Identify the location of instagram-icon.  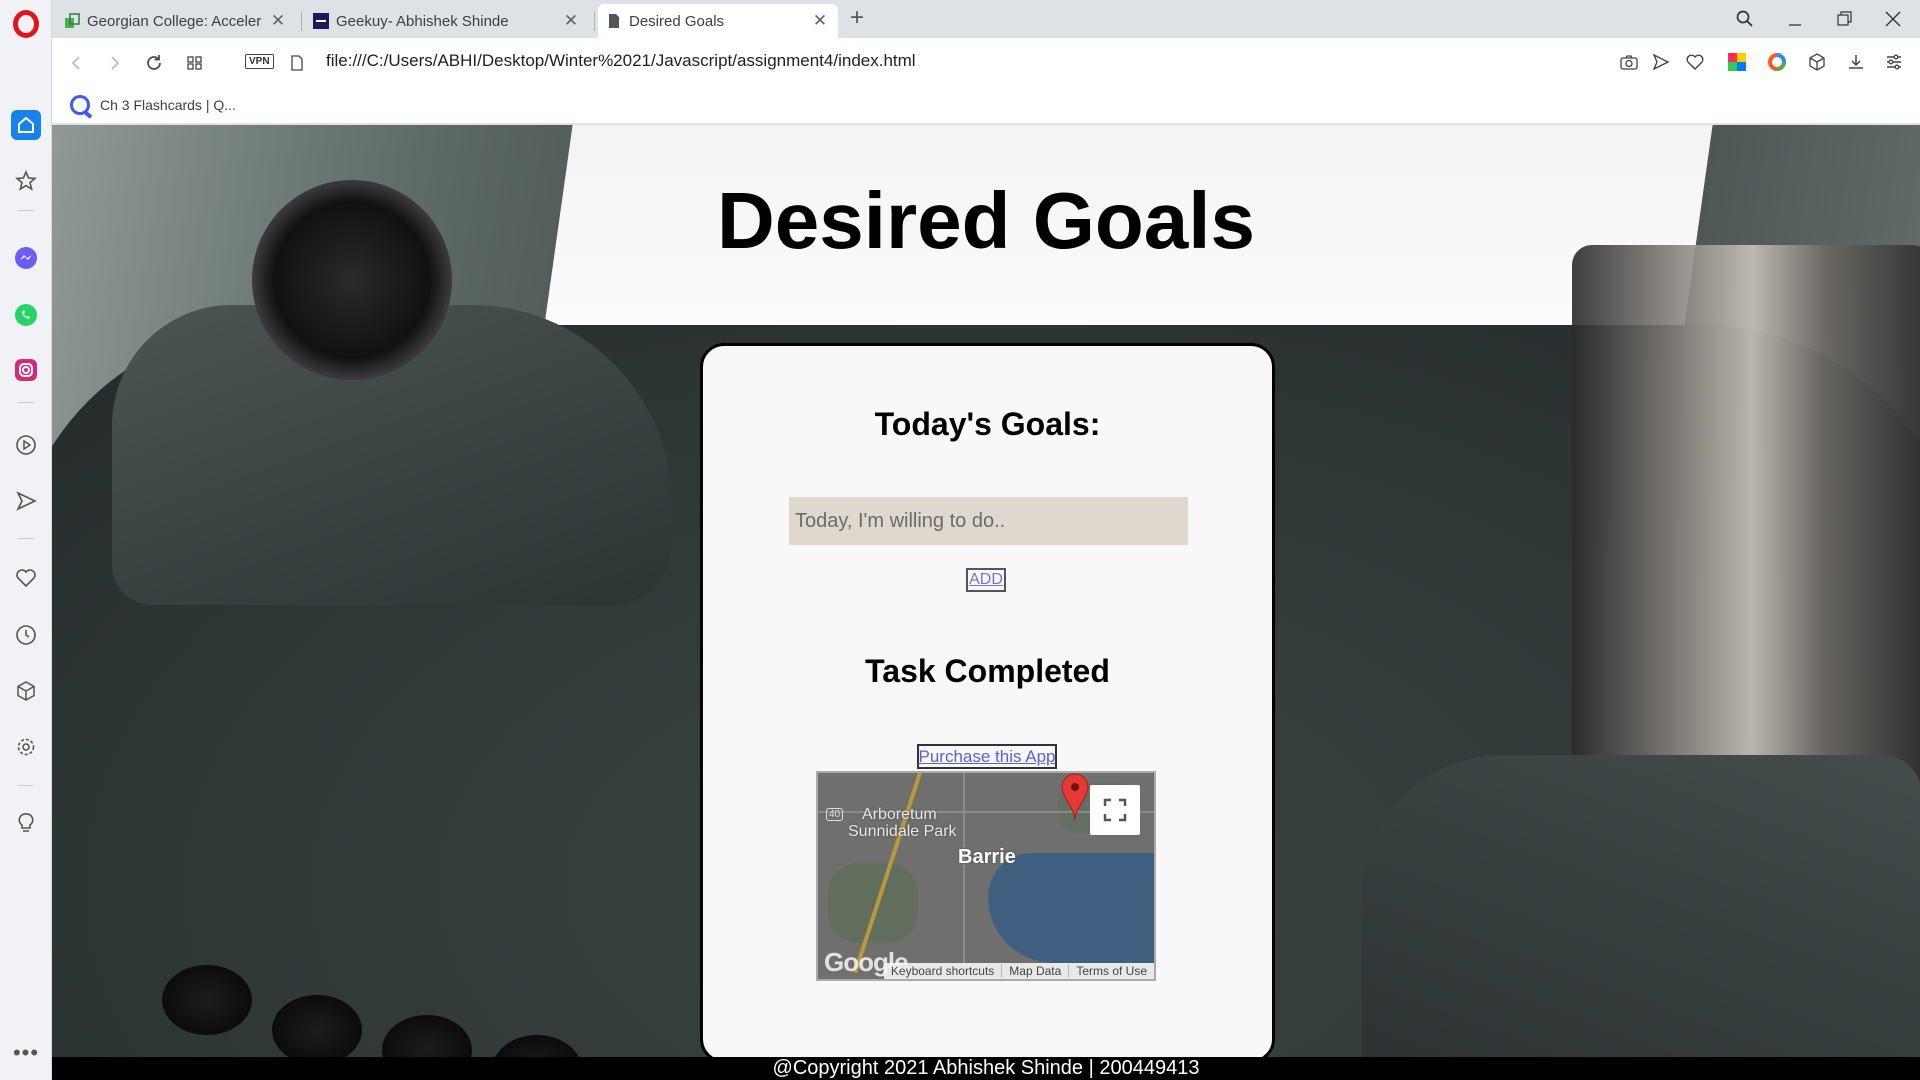
(26, 370).